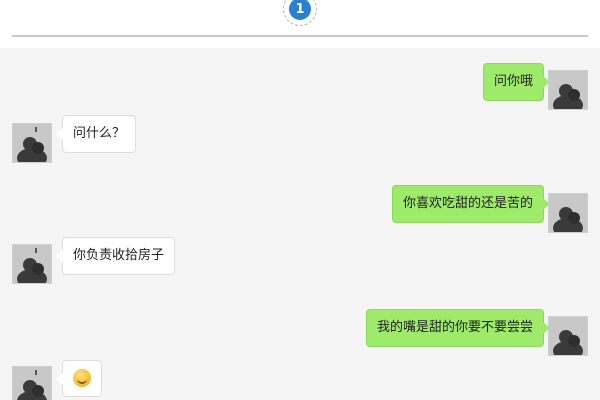 This screenshot has height=400, width=600. I want to click on unread-badge: 1, so click(300, 10).